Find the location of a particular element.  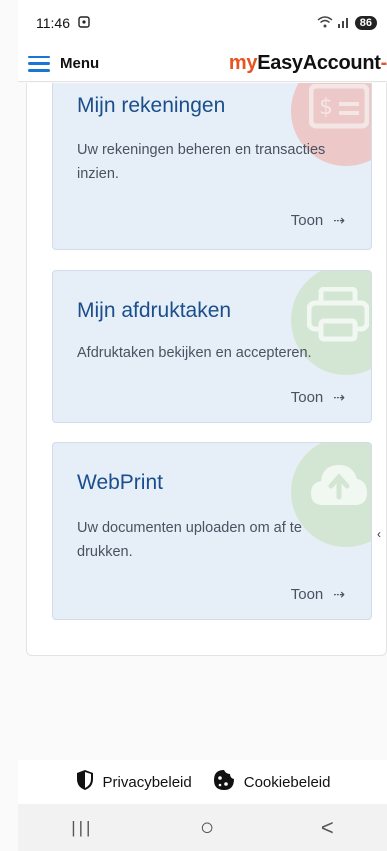

hamburger-icon is located at coordinates (39, 63).